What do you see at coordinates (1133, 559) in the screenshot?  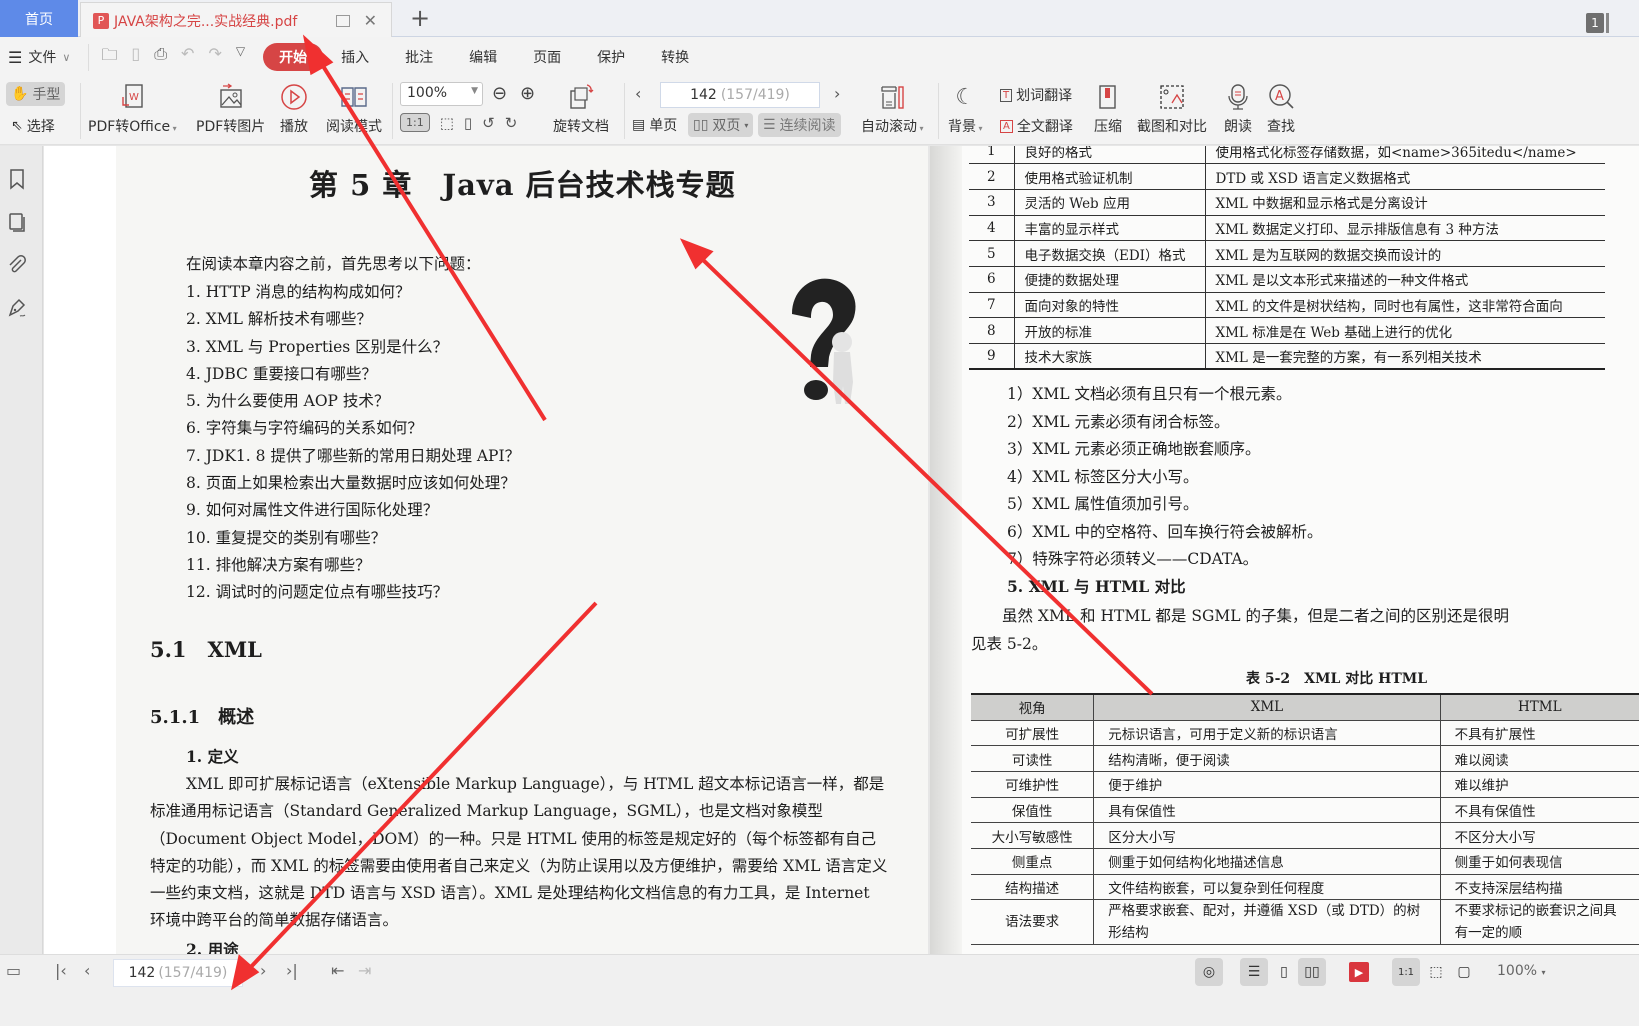 I see `rule-item: 7）特殊字符必须转义——CDATA。` at bounding box center [1133, 559].